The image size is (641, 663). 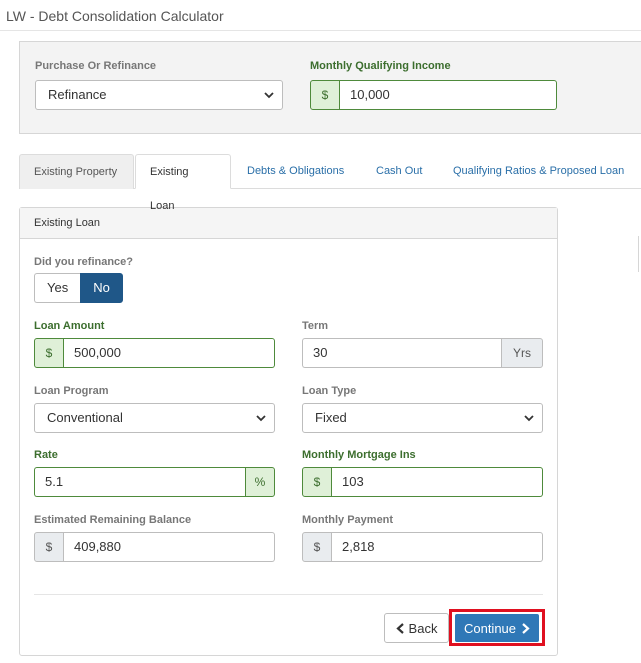 I want to click on payment-label: Monthly Payment, so click(x=348, y=520).